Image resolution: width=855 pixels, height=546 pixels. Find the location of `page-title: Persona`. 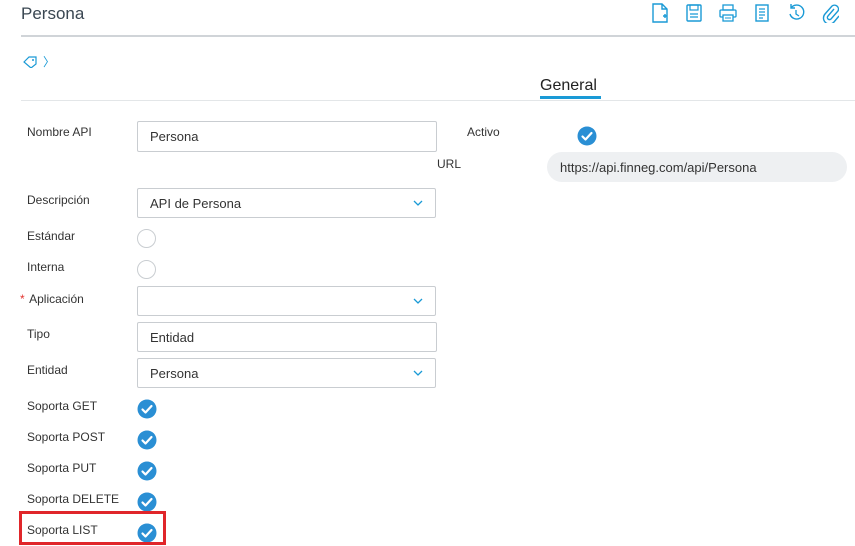

page-title: Persona is located at coordinates (53, 13).